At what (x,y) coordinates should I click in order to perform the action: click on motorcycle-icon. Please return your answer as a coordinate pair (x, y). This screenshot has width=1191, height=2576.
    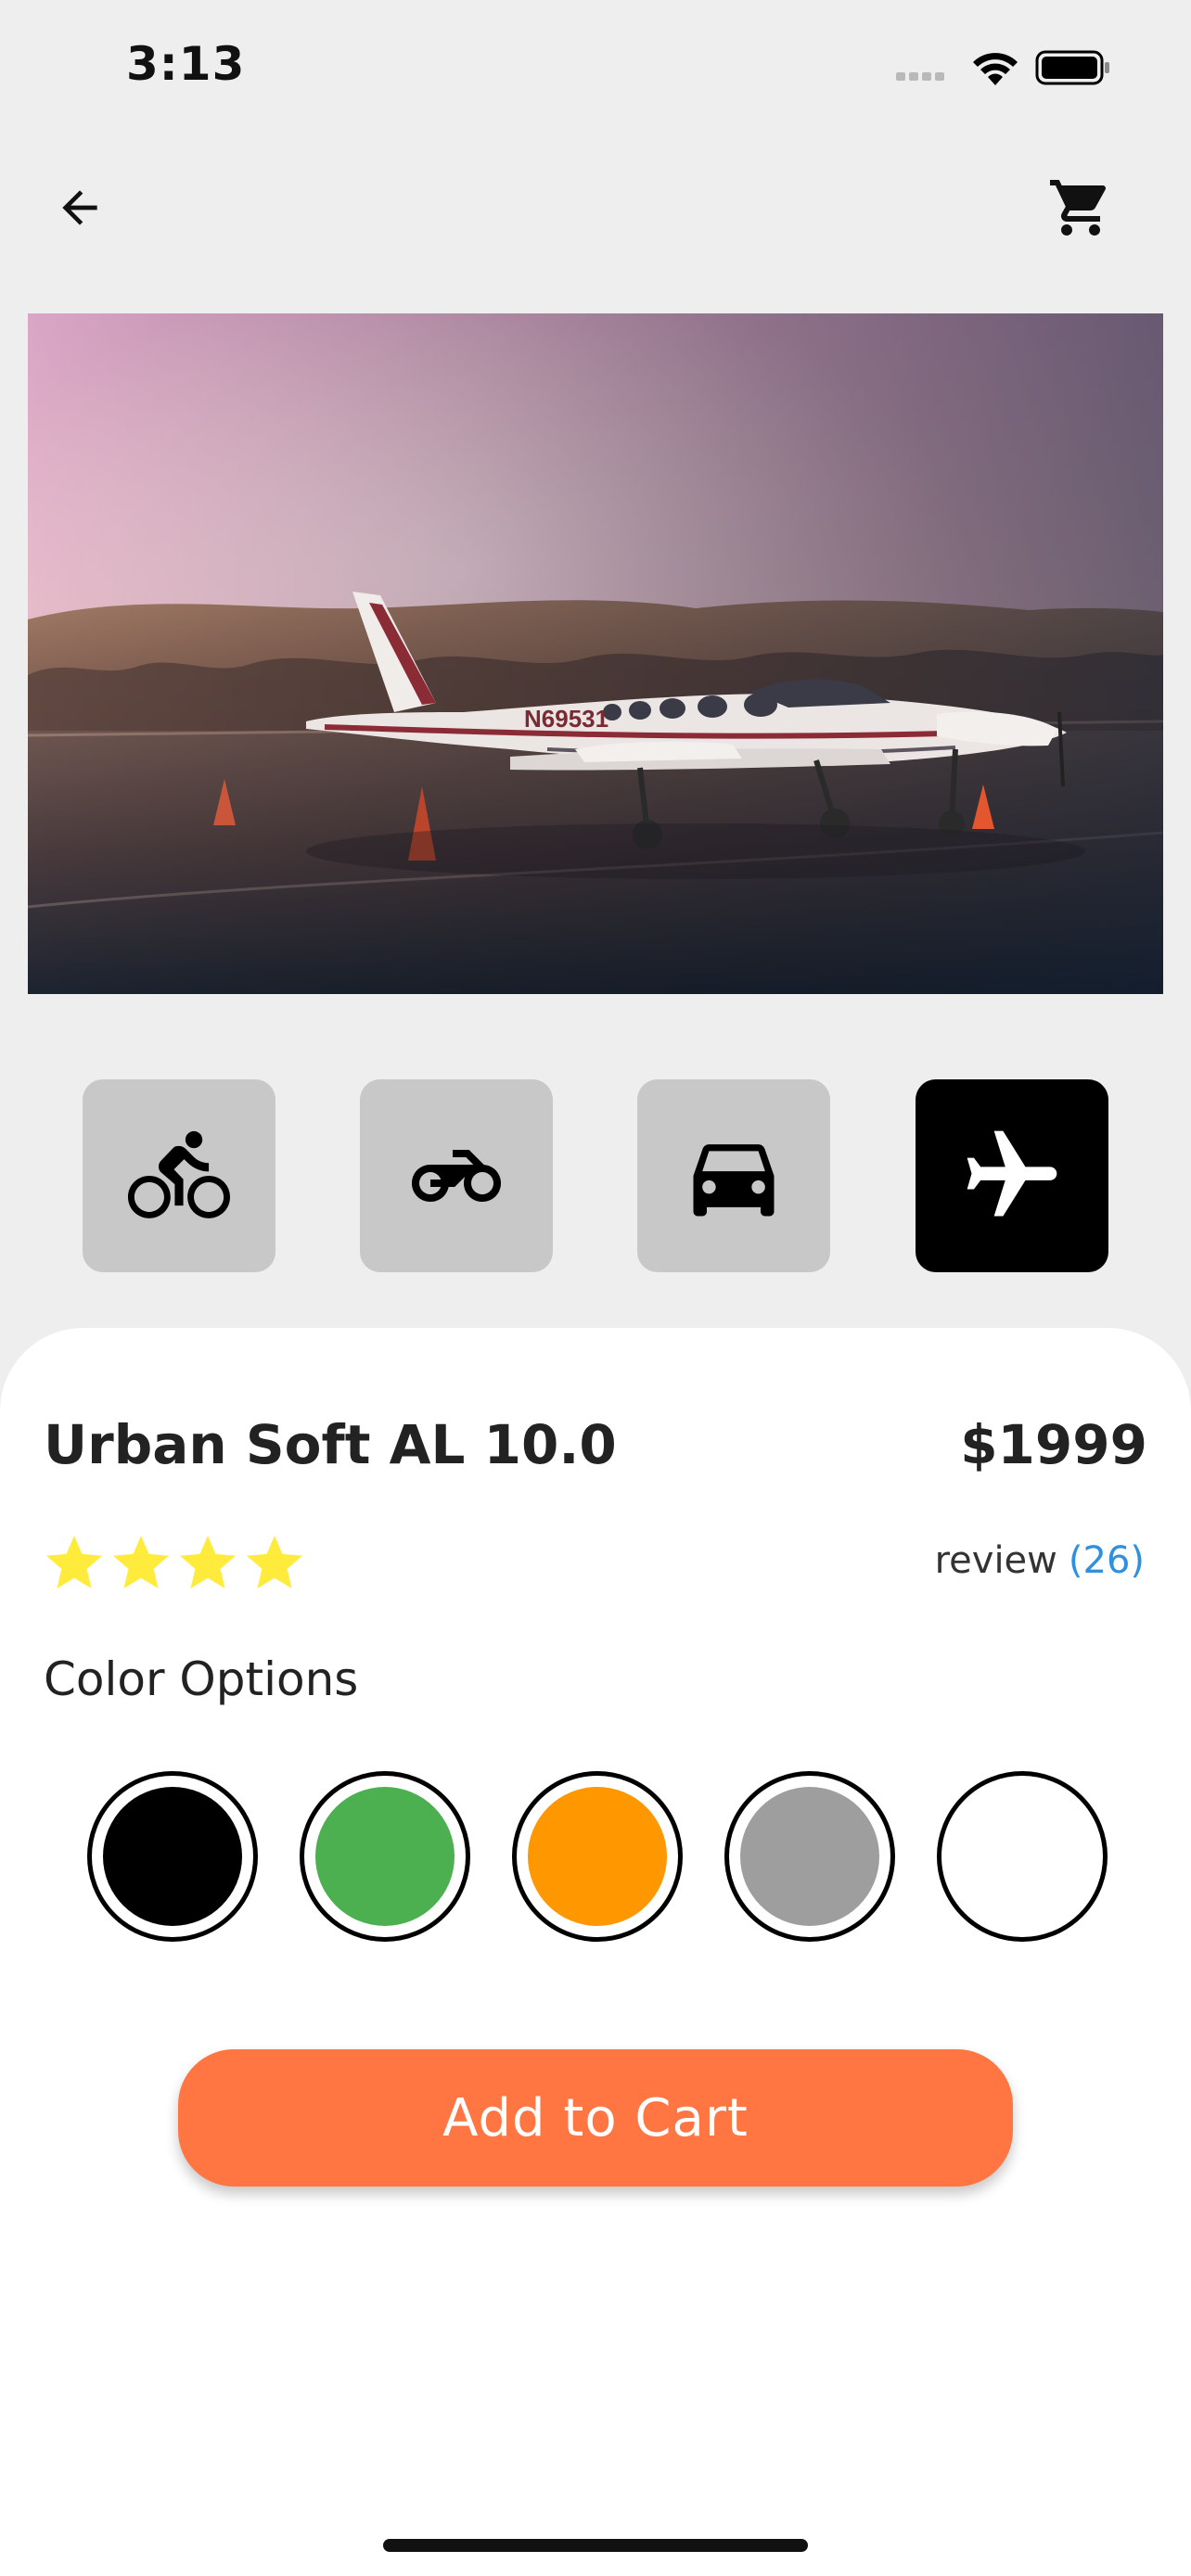
    Looking at the image, I should click on (456, 1176).